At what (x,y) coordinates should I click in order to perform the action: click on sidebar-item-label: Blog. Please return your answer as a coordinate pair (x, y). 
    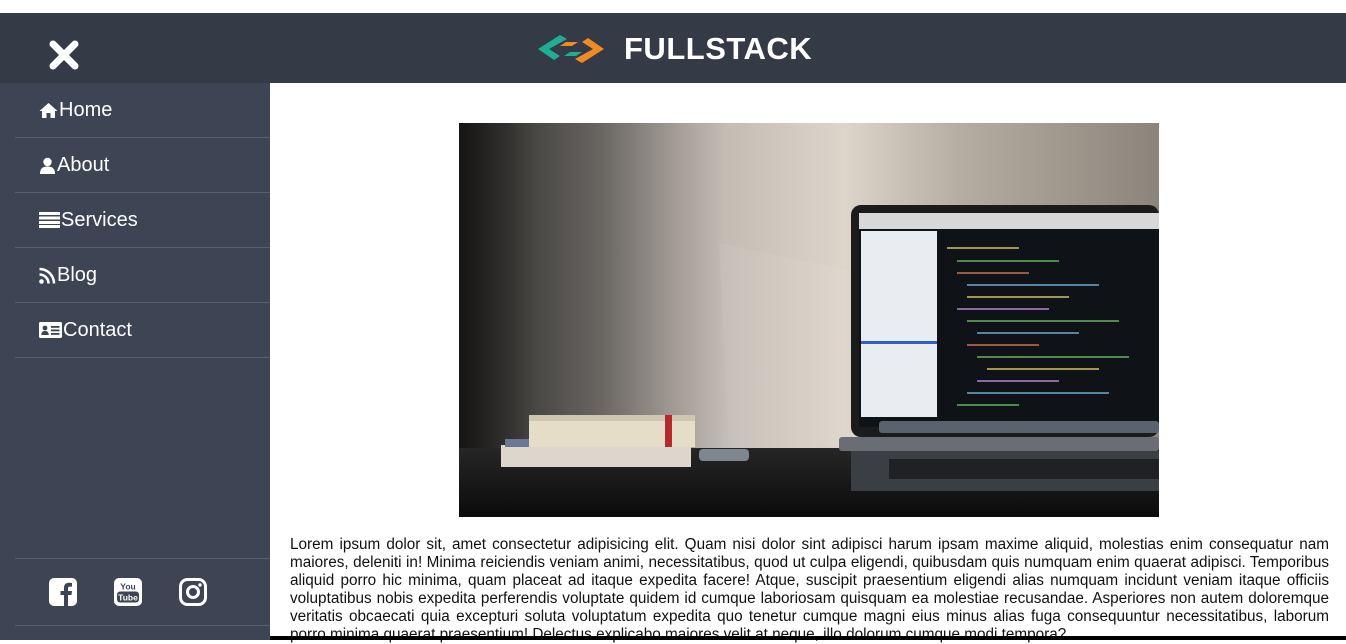
    Looking at the image, I should click on (77, 274).